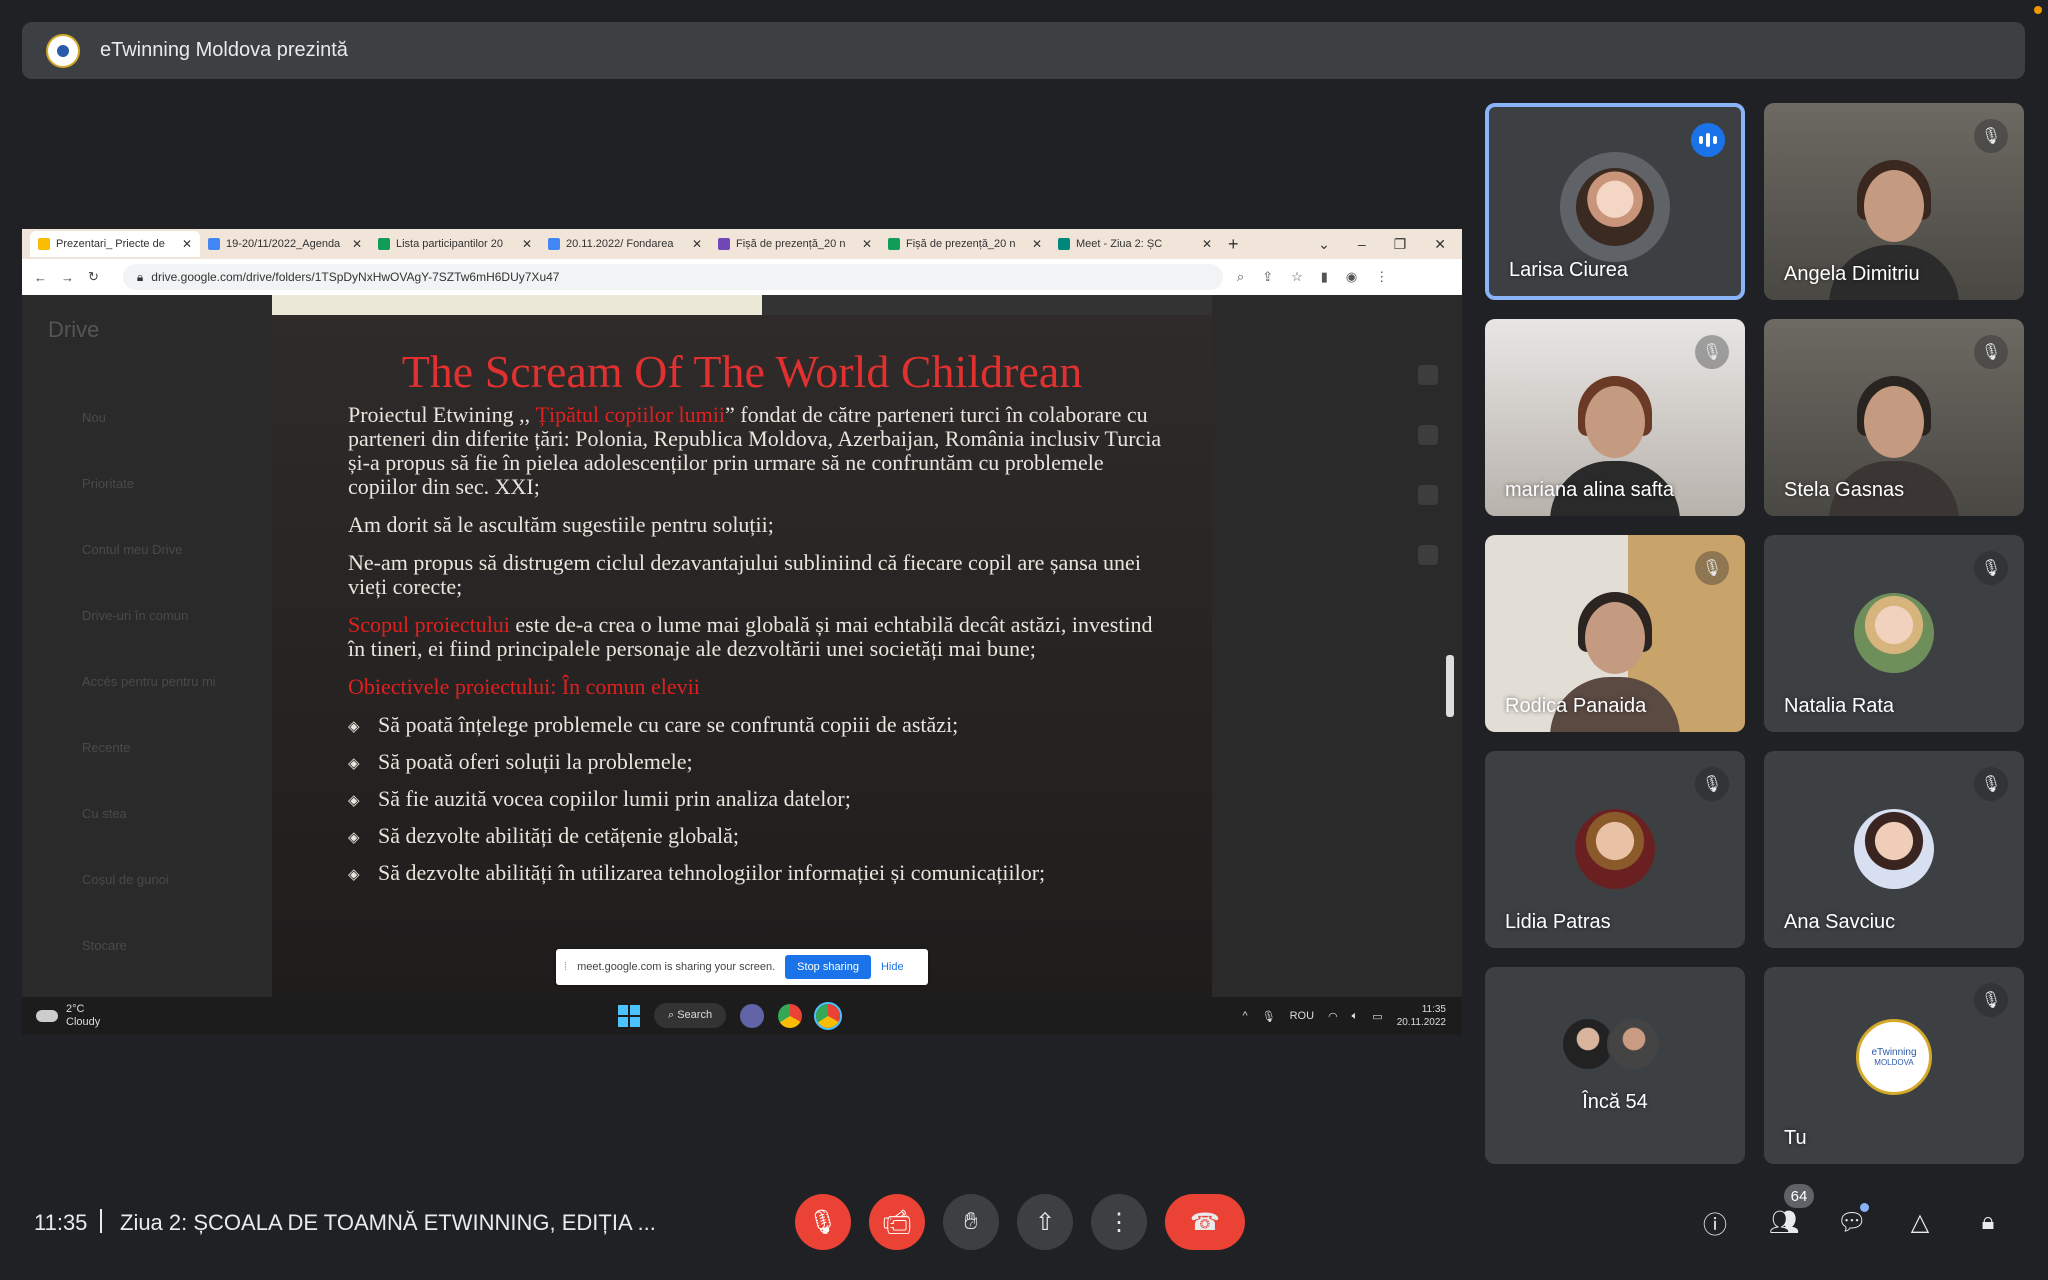 This screenshot has height=1280, width=2048. I want to click on present-button: ⇧, so click(1045, 1222).